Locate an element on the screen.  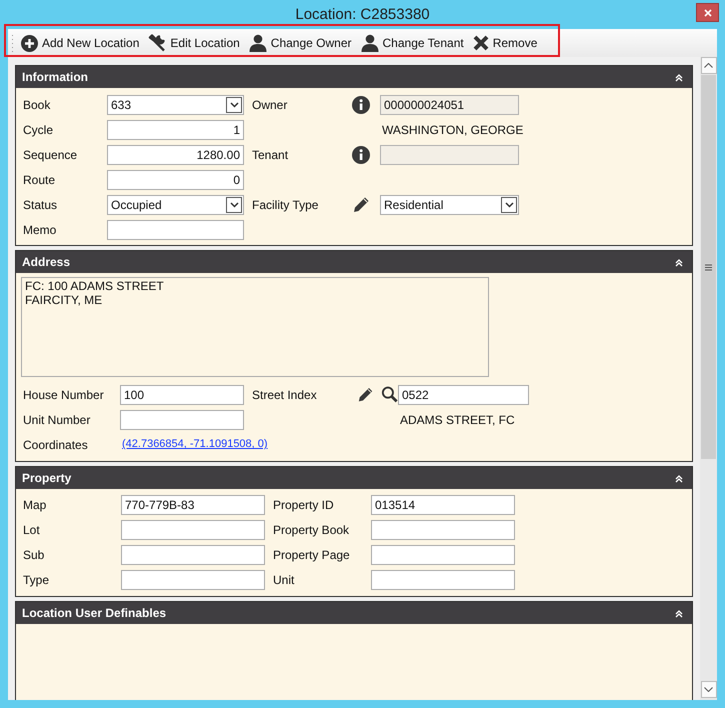
window-title: Location: C2853380 is located at coordinates (362, 14).